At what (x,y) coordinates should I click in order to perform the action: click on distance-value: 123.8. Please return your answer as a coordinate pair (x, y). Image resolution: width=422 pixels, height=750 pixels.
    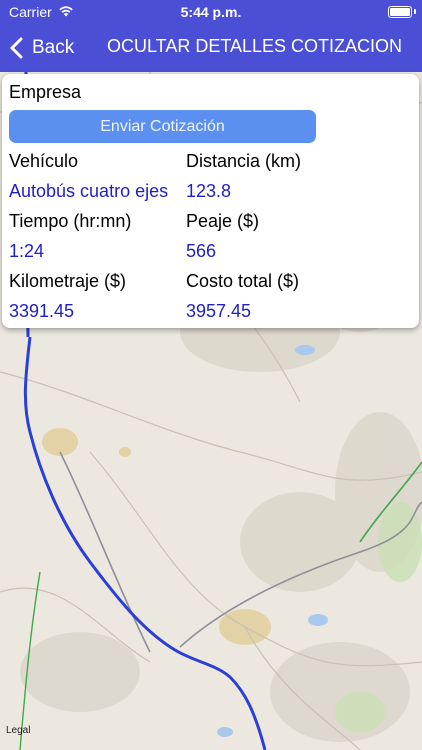
    Looking at the image, I should click on (209, 191).